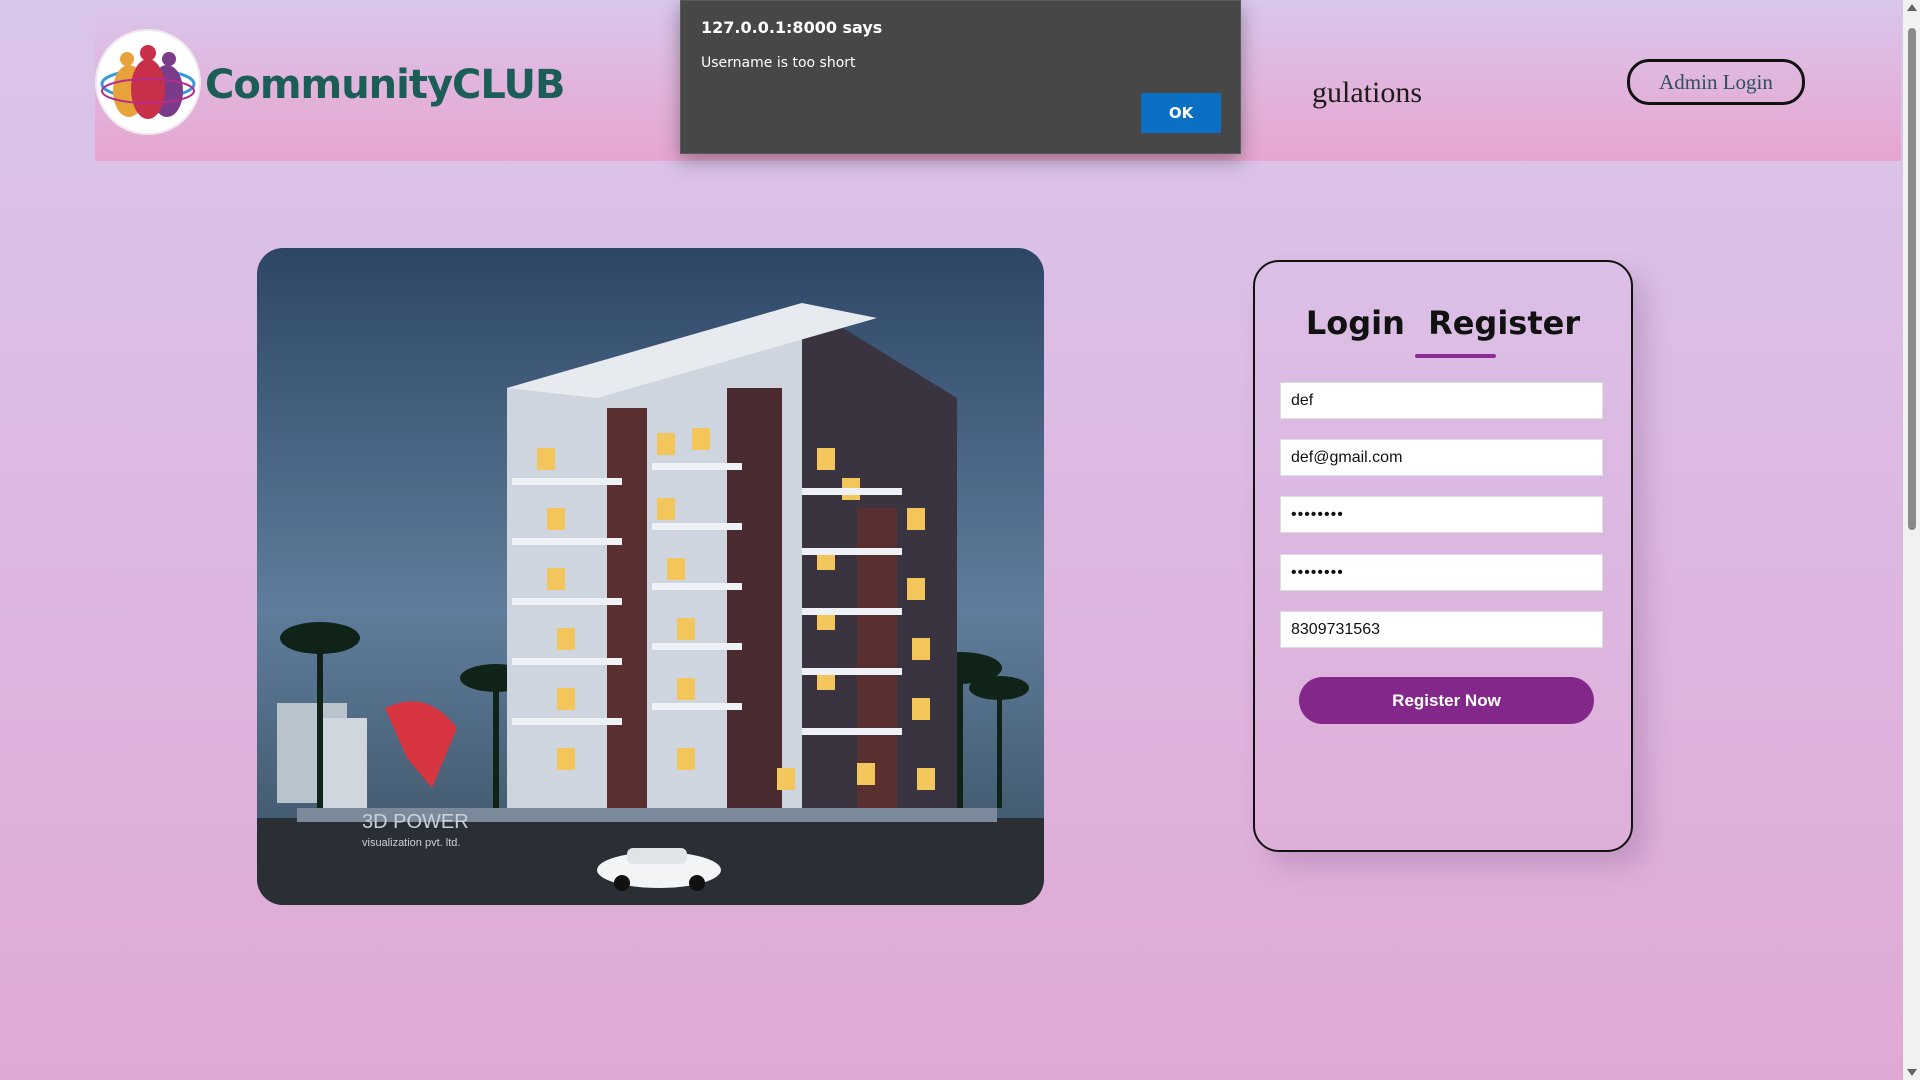 Image resolution: width=1920 pixels, height=1080 pixels. Describe the element at coordinates (1441, 400) in the screenshot. I see `username-field: def` at that location.